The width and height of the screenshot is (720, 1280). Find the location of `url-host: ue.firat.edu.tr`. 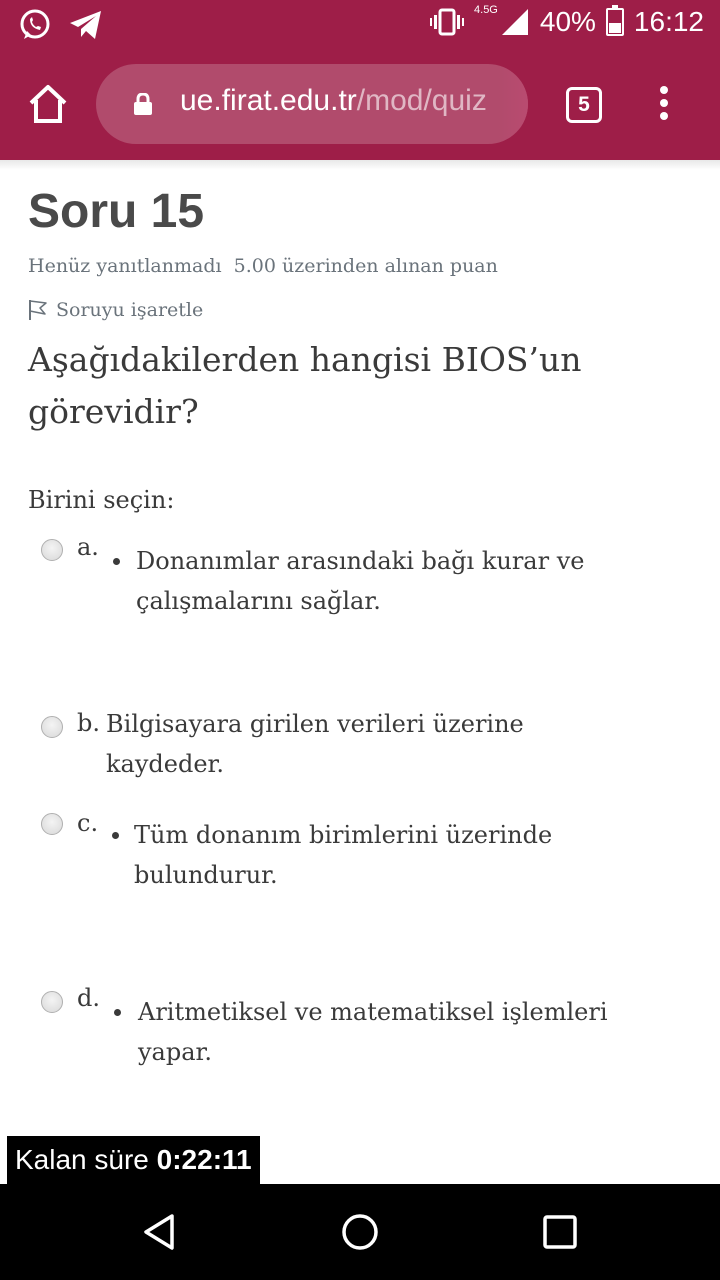

url-host: ue.firat.edu.tr is located at coordinates (268, 100).